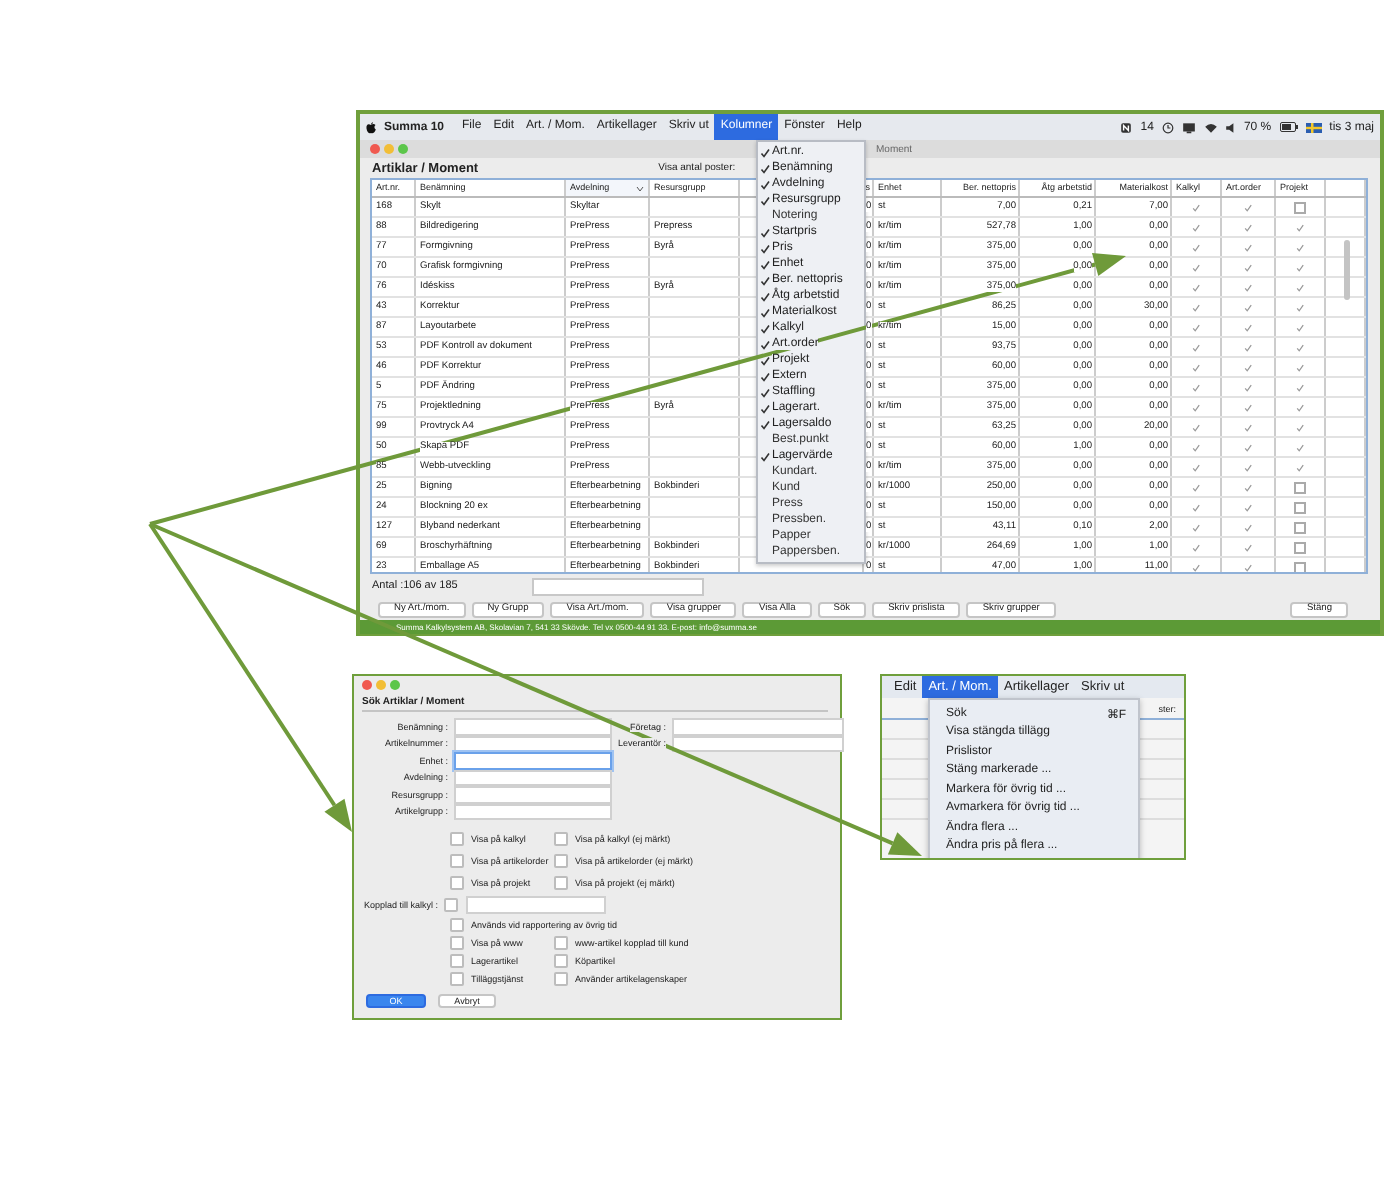 Image resolution: width=1400 pixels, height=1200 pixels. What do you see at coordinates (1347, 270) in the screenshot?
I see `vertical-scrollbar` at bounding box center [1347, 270].